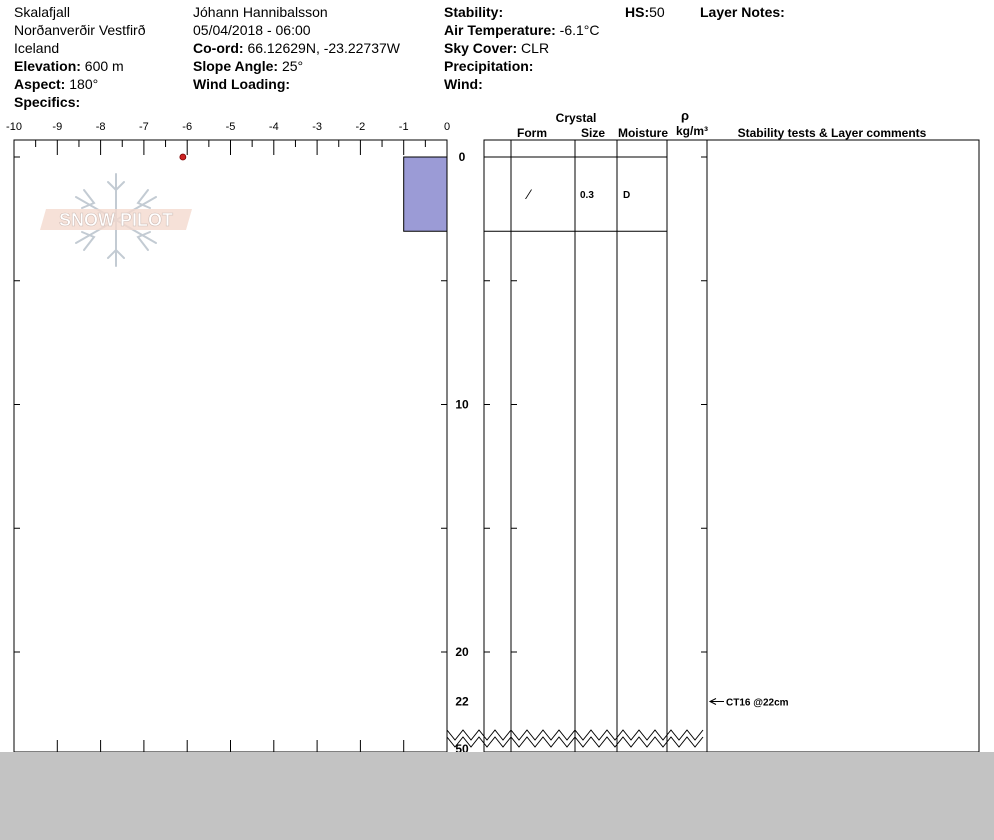 The width and height of the screenshot is (994, 840). Describe the element at coordinates (462, 652) in the screenshot. I see `depth-tick-label: 20` at that location.